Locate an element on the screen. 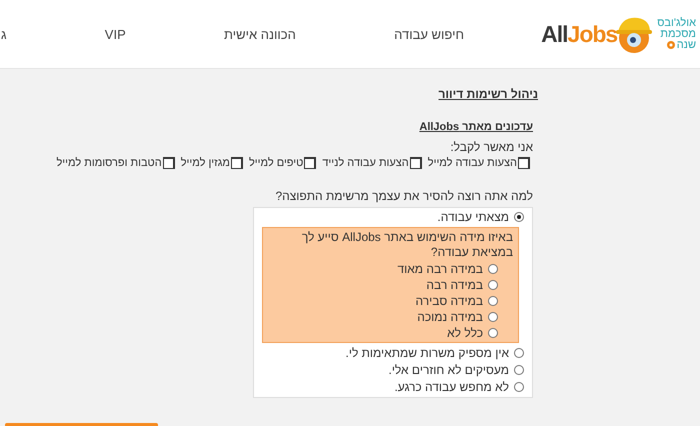  rating-option: כלל לא is located at coordinates (472, 333).